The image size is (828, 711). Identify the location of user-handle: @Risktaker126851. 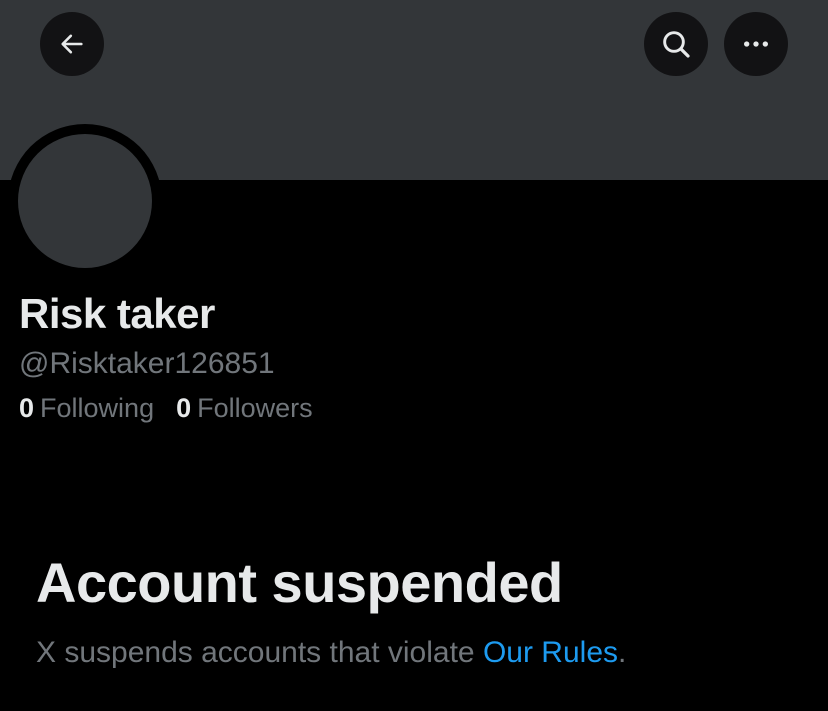
(147, 363).